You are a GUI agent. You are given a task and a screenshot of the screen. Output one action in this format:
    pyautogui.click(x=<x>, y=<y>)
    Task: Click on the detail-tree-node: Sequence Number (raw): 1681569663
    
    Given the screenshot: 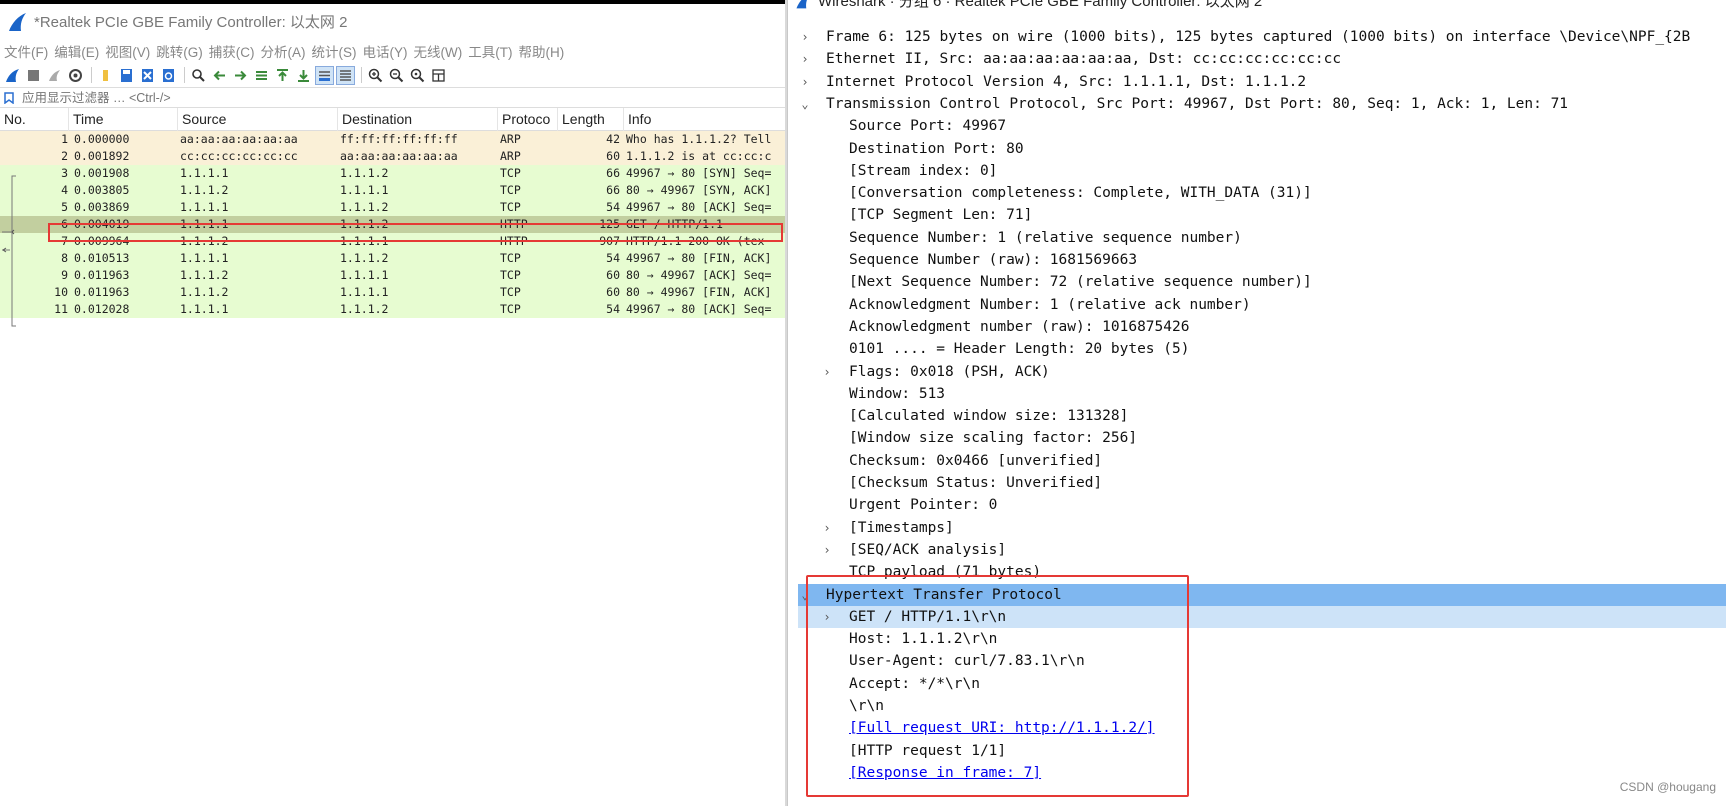 What is the action you would take?
    pyautogui.click(x=1262, y=260)
    